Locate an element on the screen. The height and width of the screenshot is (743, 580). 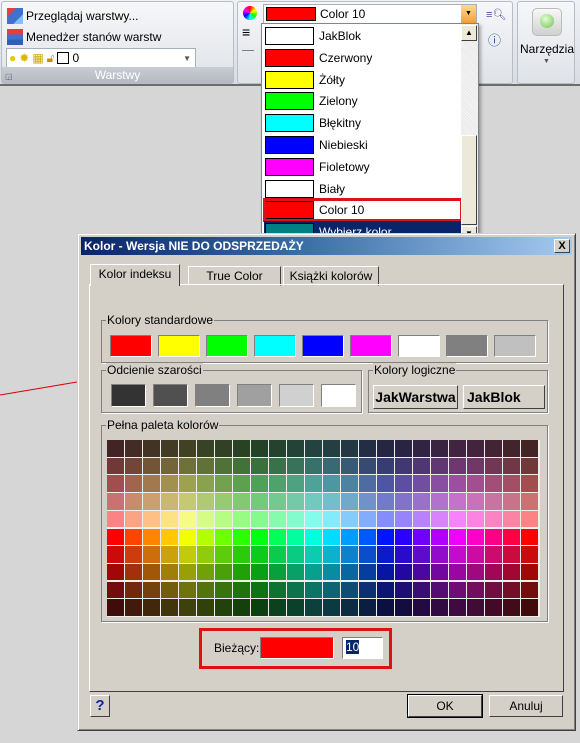
tab-color-books: Książki kolorów is located at coordinates (331, 276).